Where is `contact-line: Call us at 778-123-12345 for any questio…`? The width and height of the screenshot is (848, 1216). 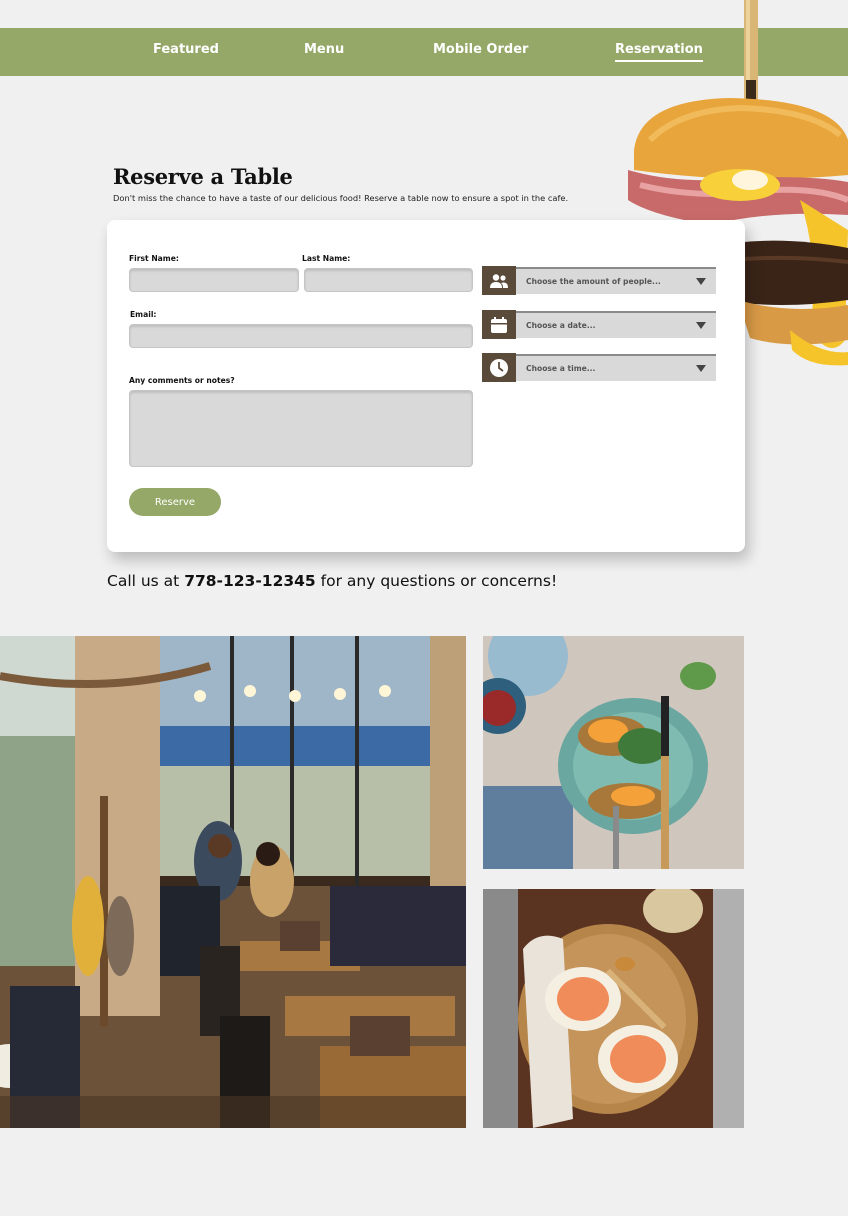
contact-line: Call us at 778-123-12345 for any questio… is located at coordinates (332, 581).